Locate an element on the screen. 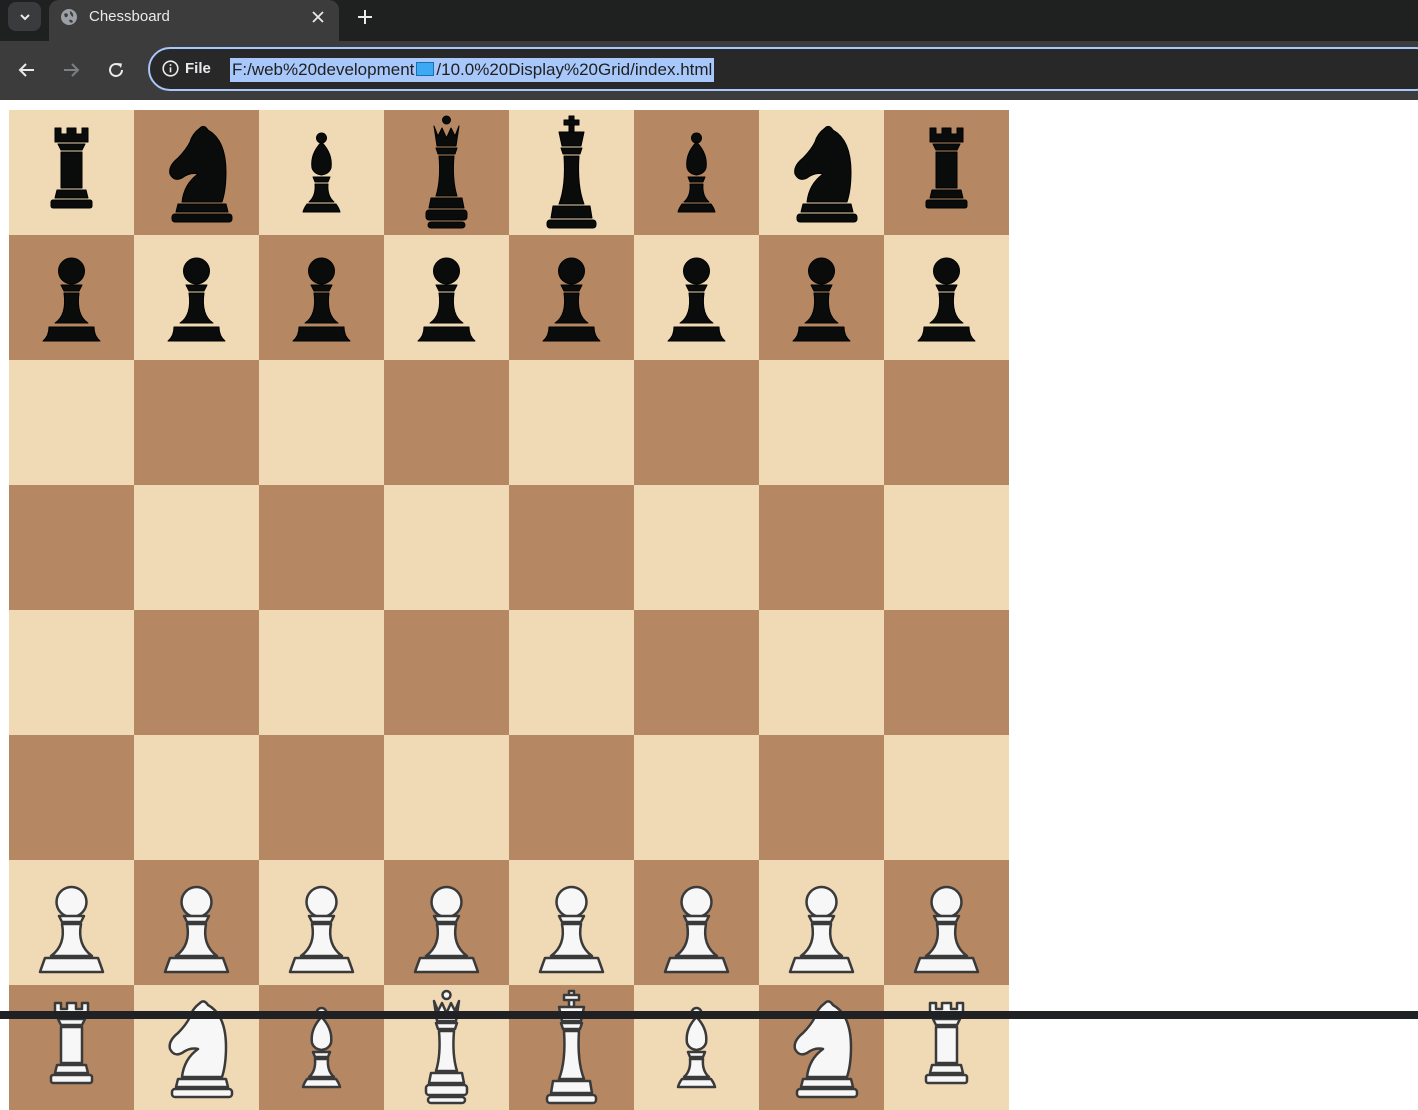 The height and width of the screenshot is (1110, 1418). tab-search-button is located at coordinates (24, 16).